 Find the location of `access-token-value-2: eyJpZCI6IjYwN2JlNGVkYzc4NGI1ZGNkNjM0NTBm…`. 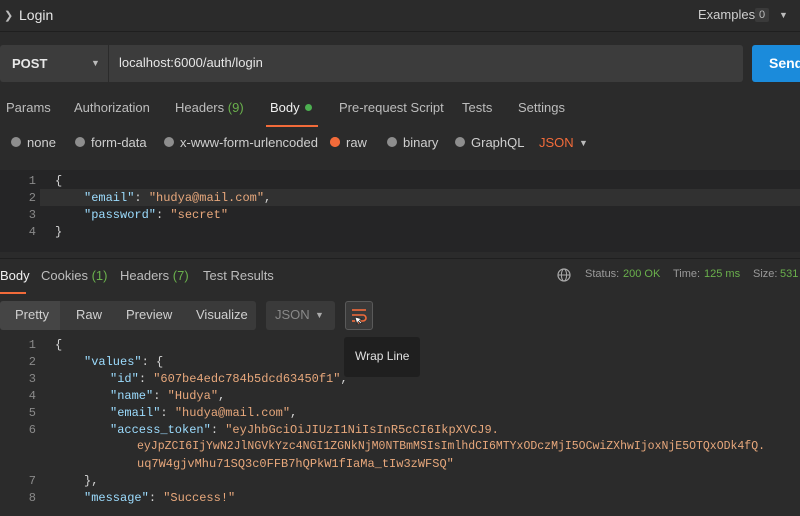

access-token-value-2: eyJpZCI6IjYwN2JlNGVkYzc4NGI1ZGNkNjM0NTBm… is located at coordinates (451, 446).